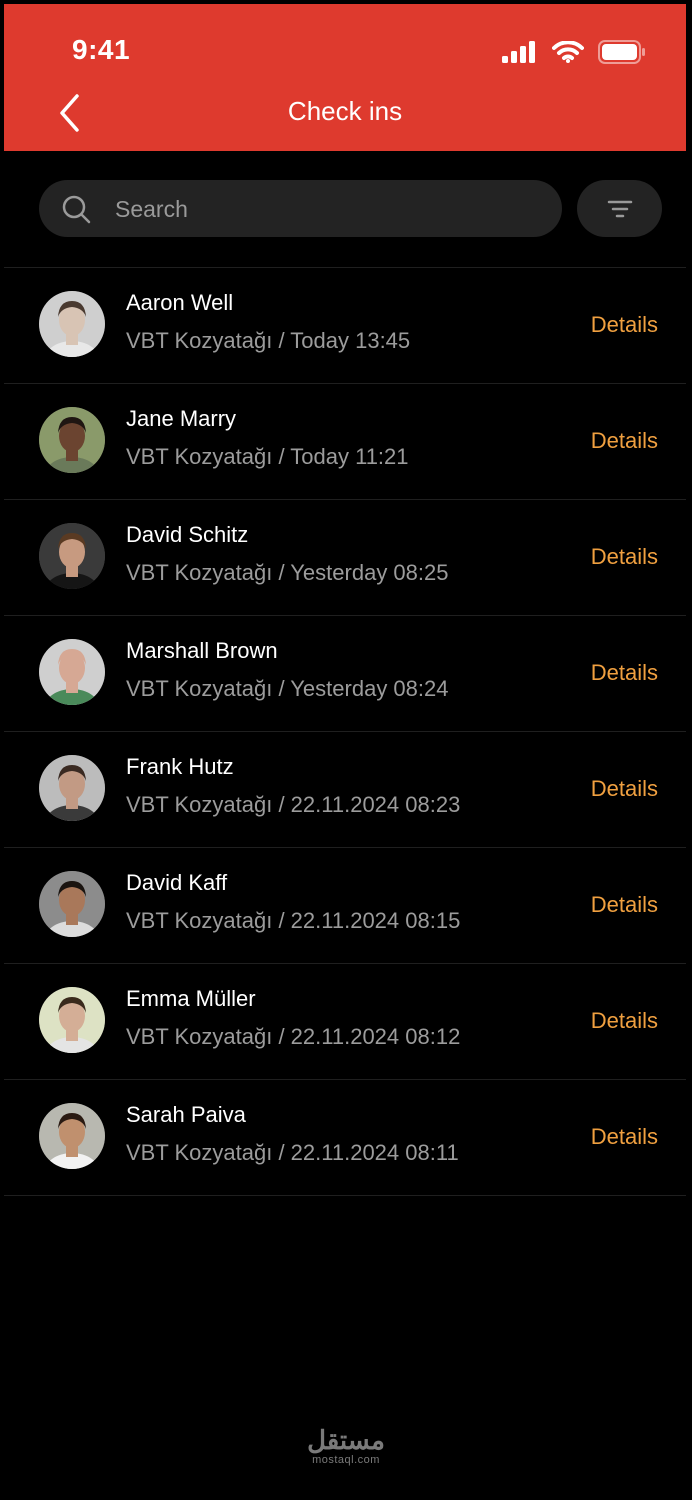  Describe the element at coordinates (345, 77) in the screenshot. I see `app-header: 9:41 Check ins` at that location.